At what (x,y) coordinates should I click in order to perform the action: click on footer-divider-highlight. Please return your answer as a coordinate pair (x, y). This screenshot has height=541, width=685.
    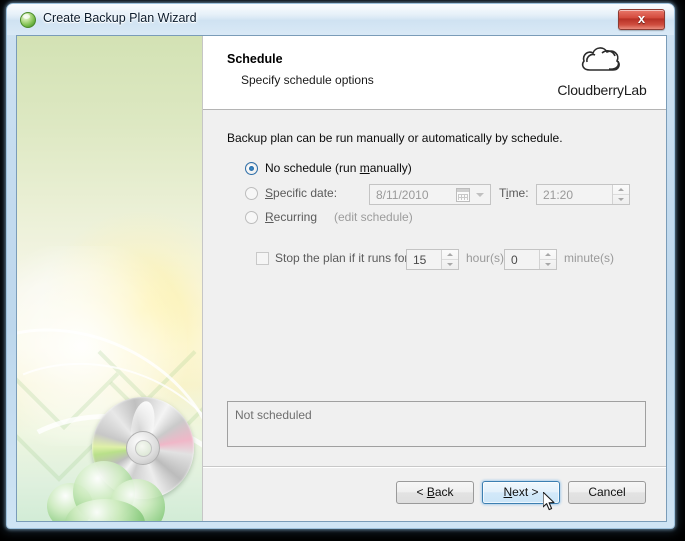
    Looking at the image, I should click on (434, 467).